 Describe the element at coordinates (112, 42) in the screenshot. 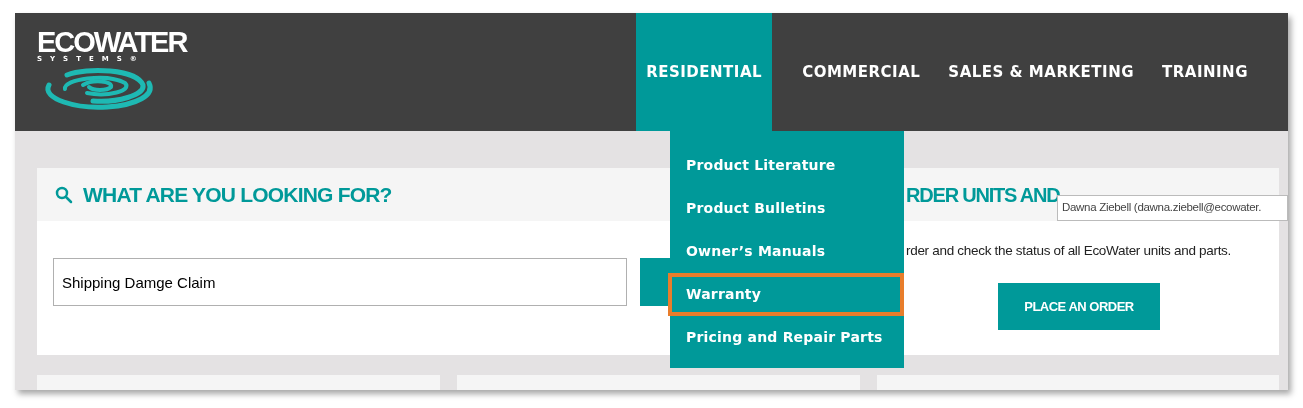

I see `logo-wordmark: ECOWATER` at that location.